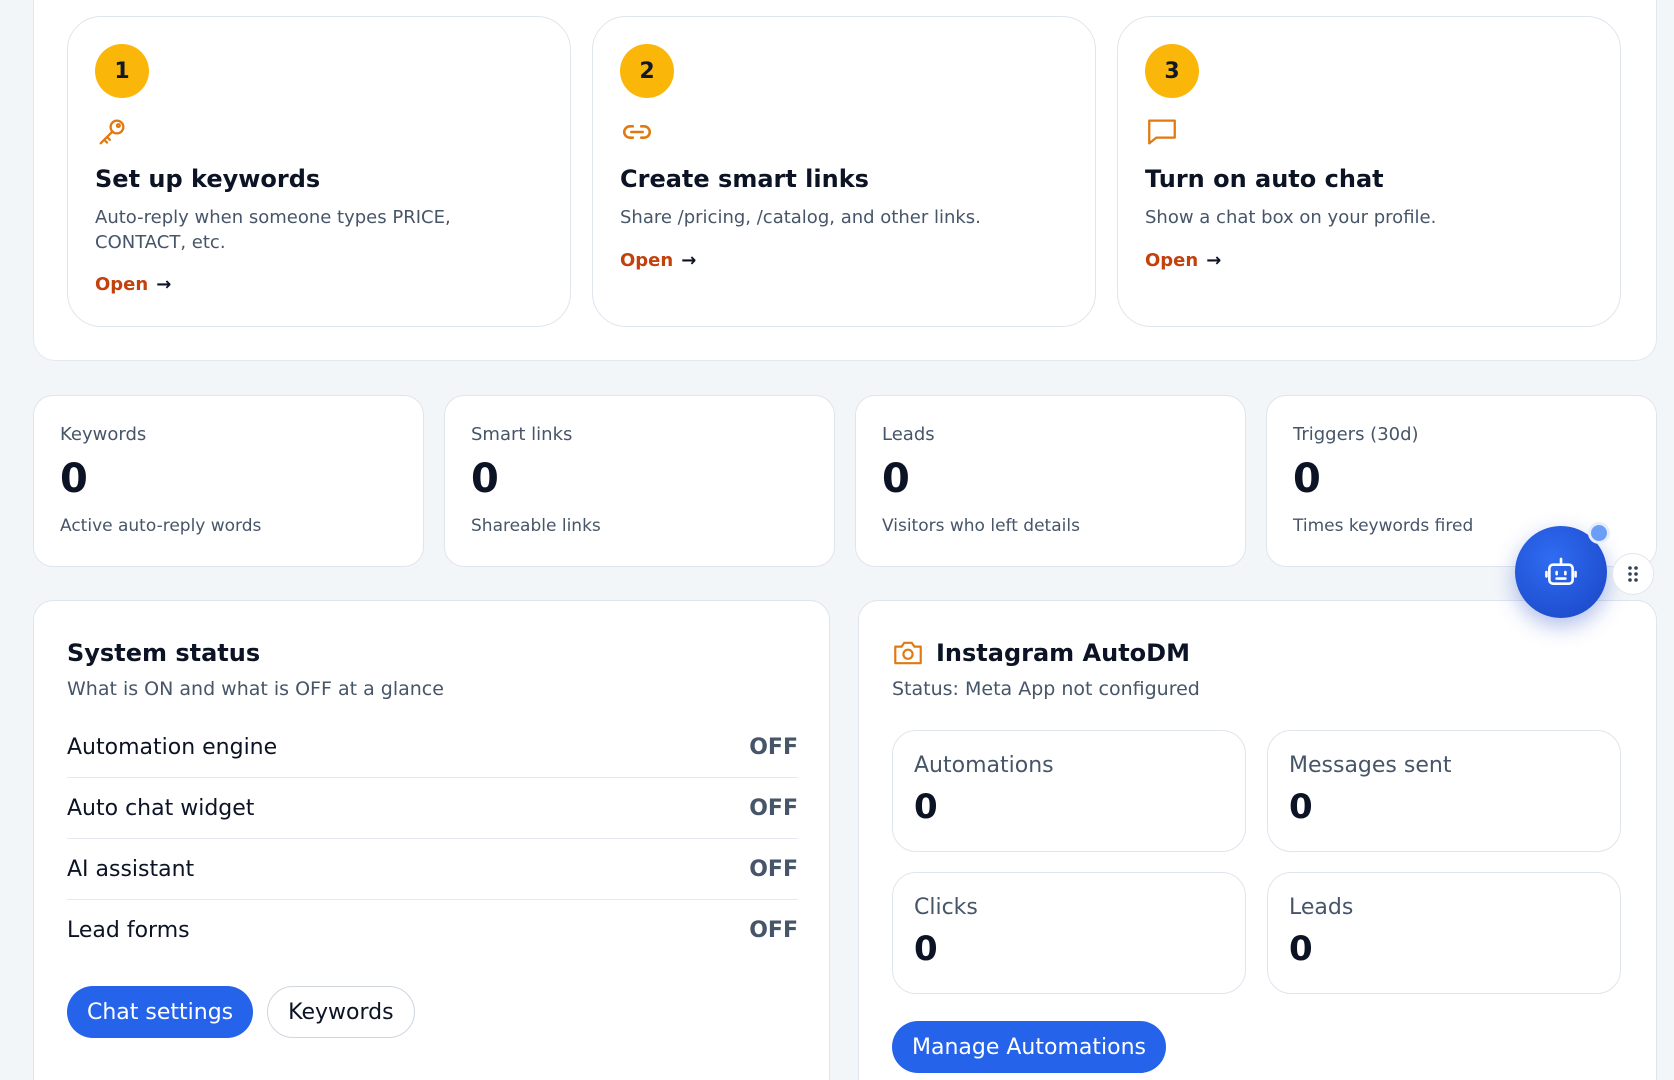 The image size is (1674, 1080). What do you see at coordinates (208, 179) in the screenshot?
I see `step-title: Set up keywords` at bounding box center [208, 179].